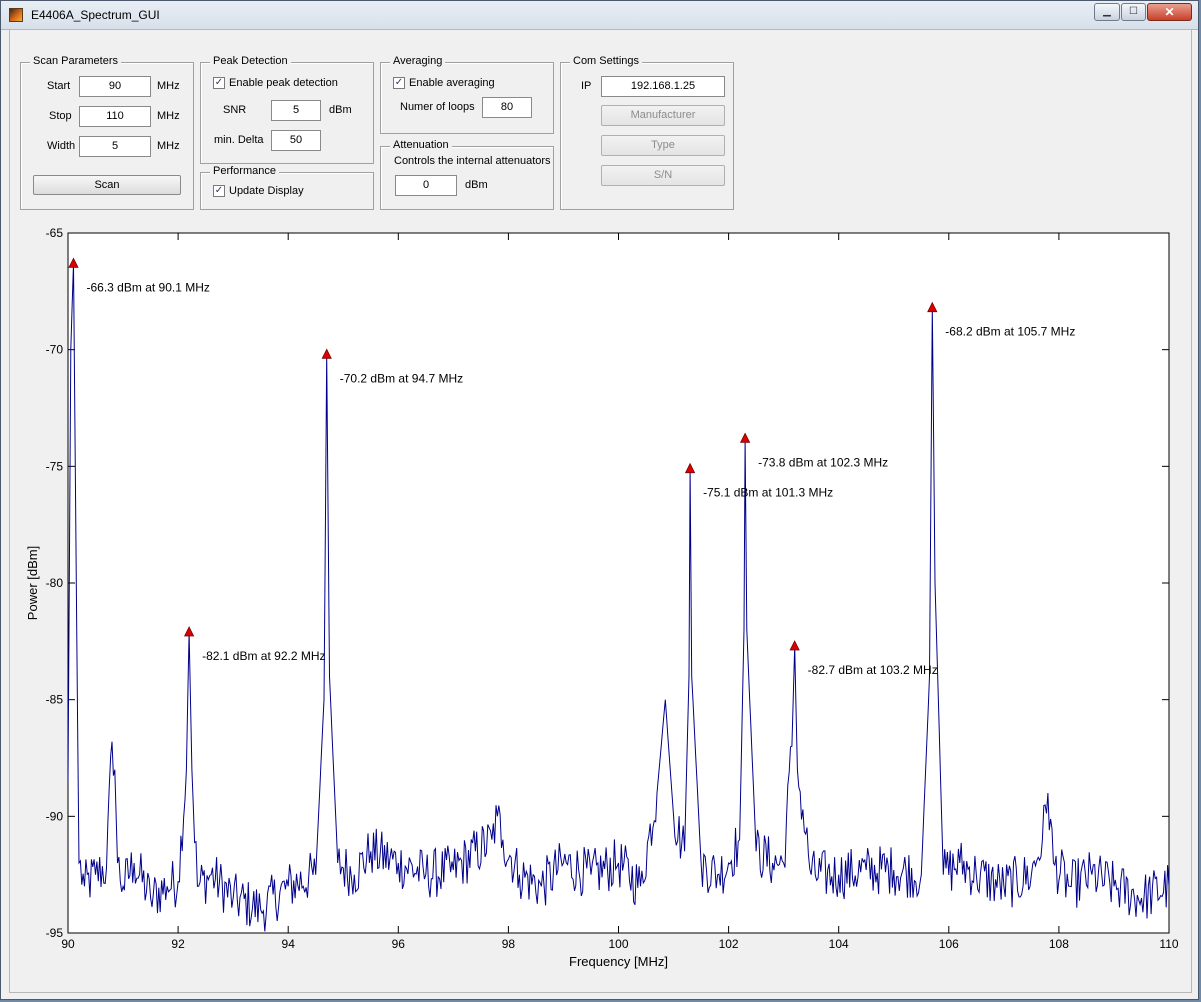  I want to click on x-tick-label: 98, so click(509, 944).